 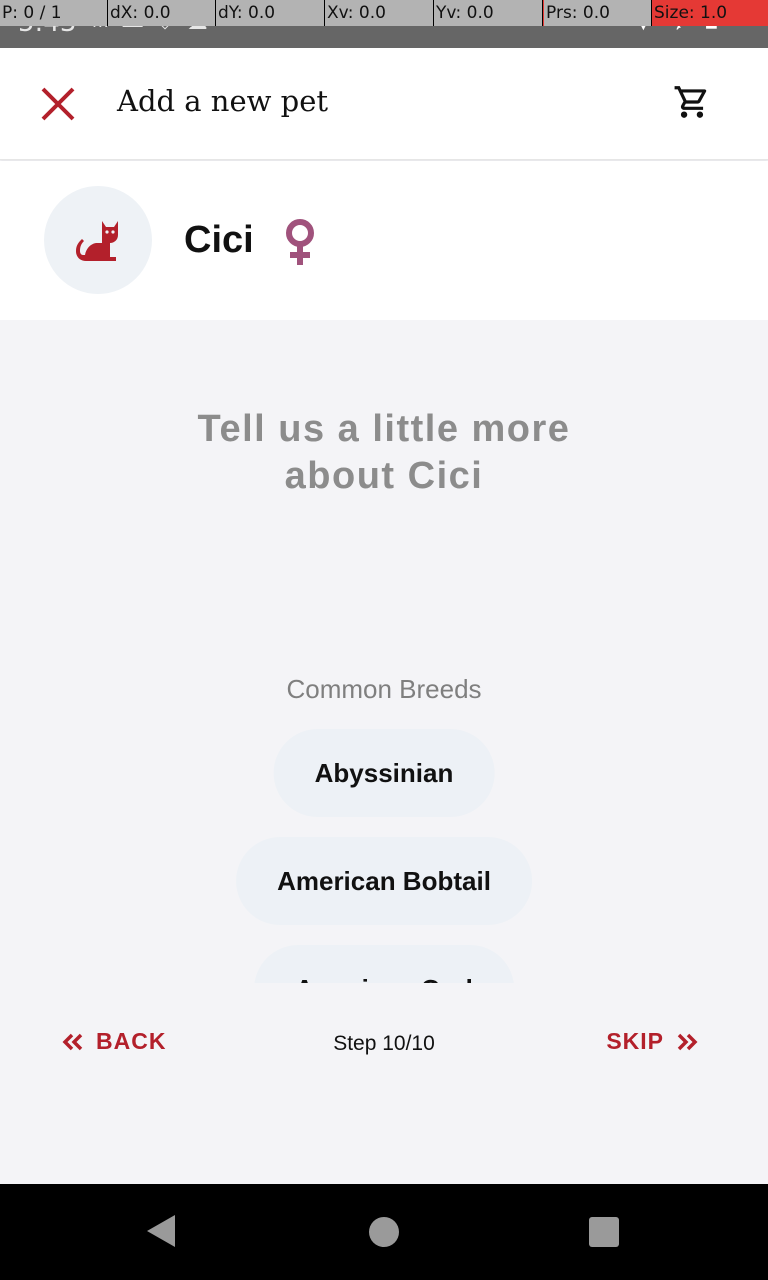 I want to click on debug-dx: dX: 0.0, so click(x=162, y=13).